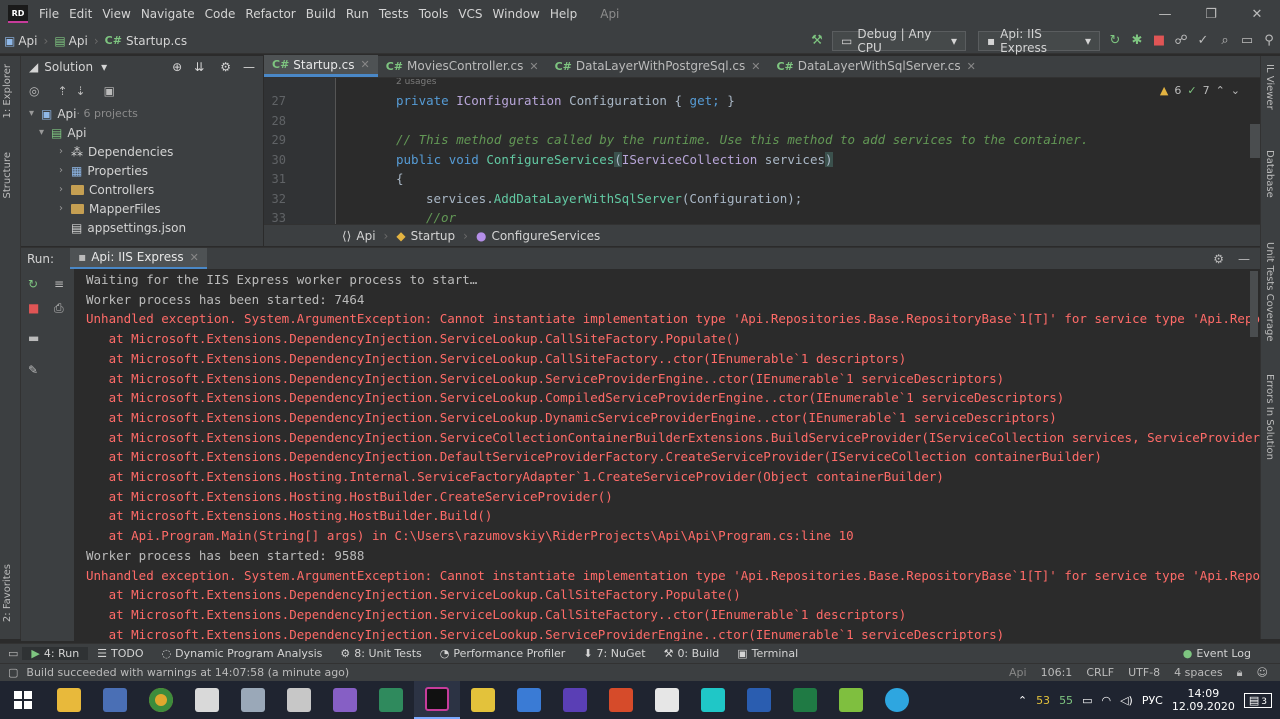 Image resolution: width=1280 pixels, height=719 pixels. What do you see at coordinates (1240, 673) in the screenshot?
I see `lock-icon: 🔒︎` at bounding box center [1240, 673].